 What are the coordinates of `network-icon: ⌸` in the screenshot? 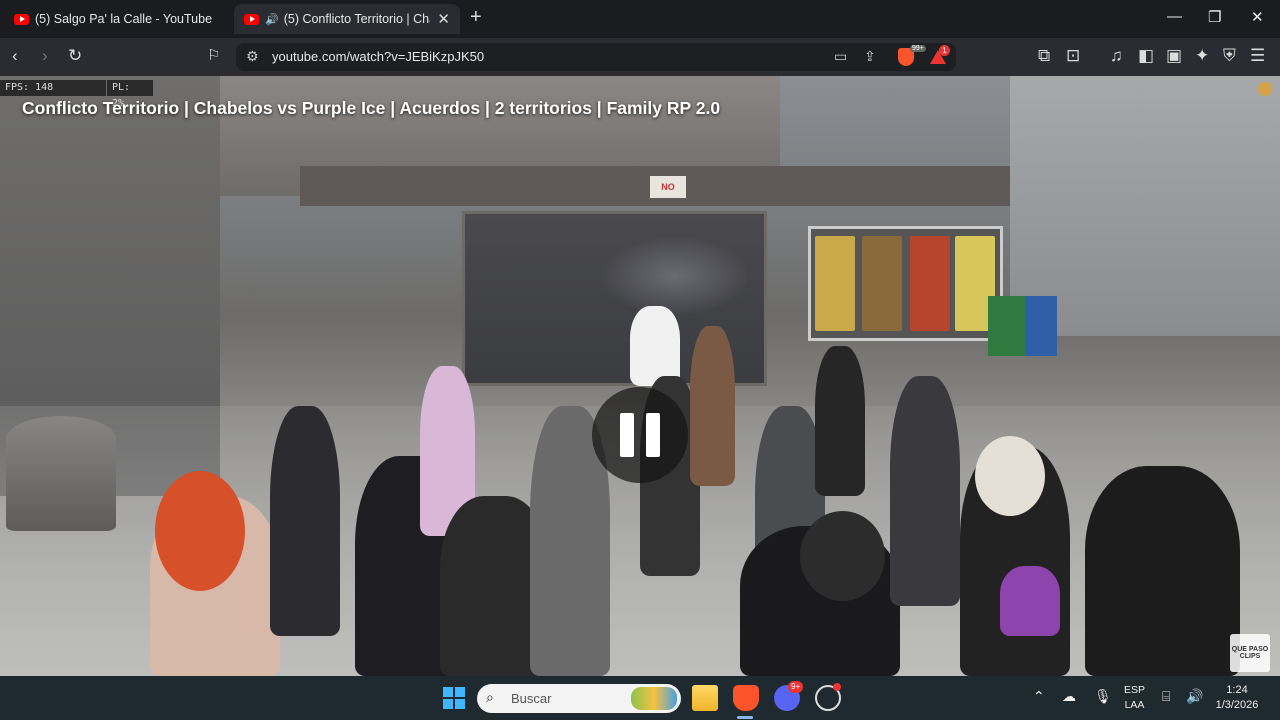 It's located at (1166, 696).